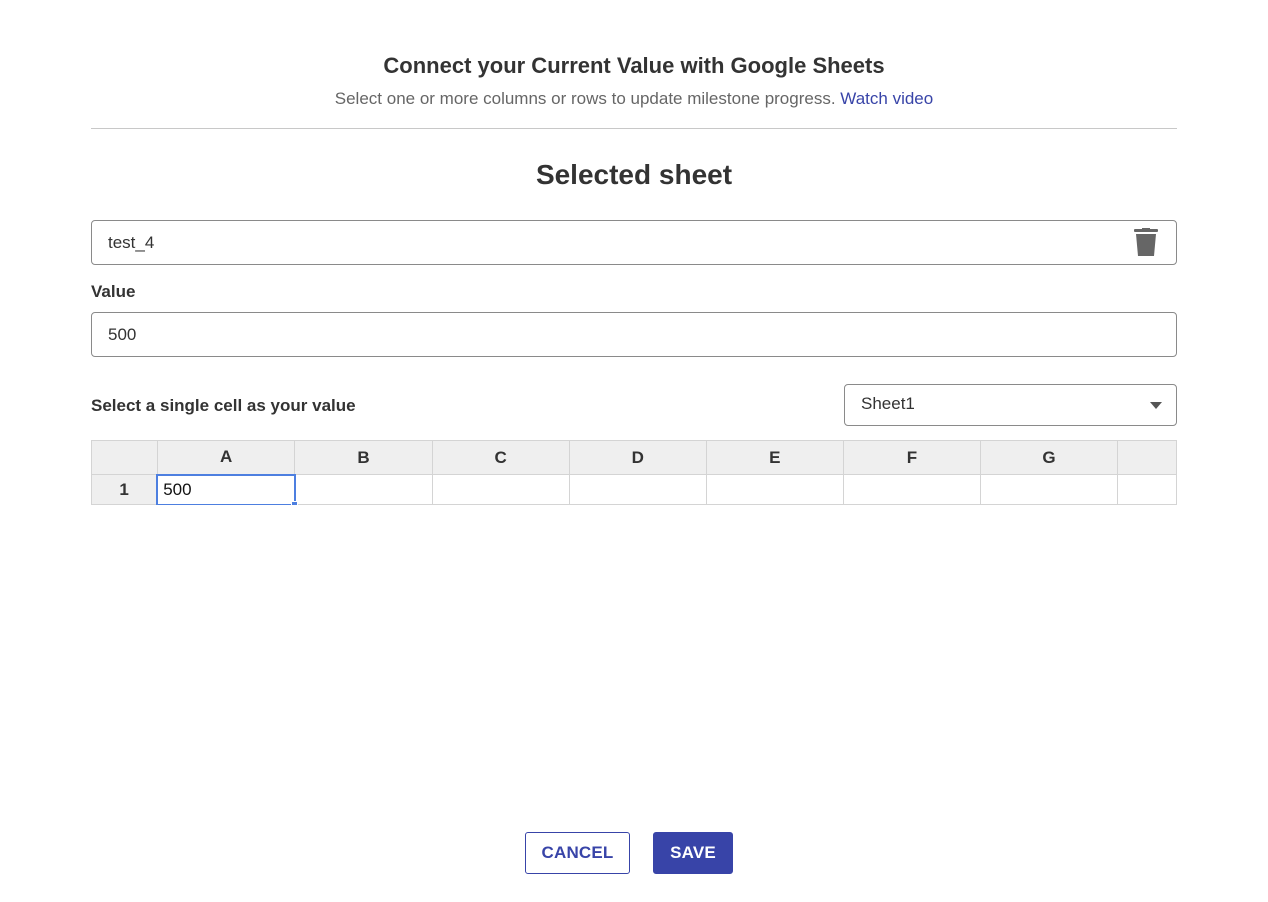  What do you see at coordinates (363, 489) in the screenshot?
I see `cell-b1` at bounding box center [363, 489].